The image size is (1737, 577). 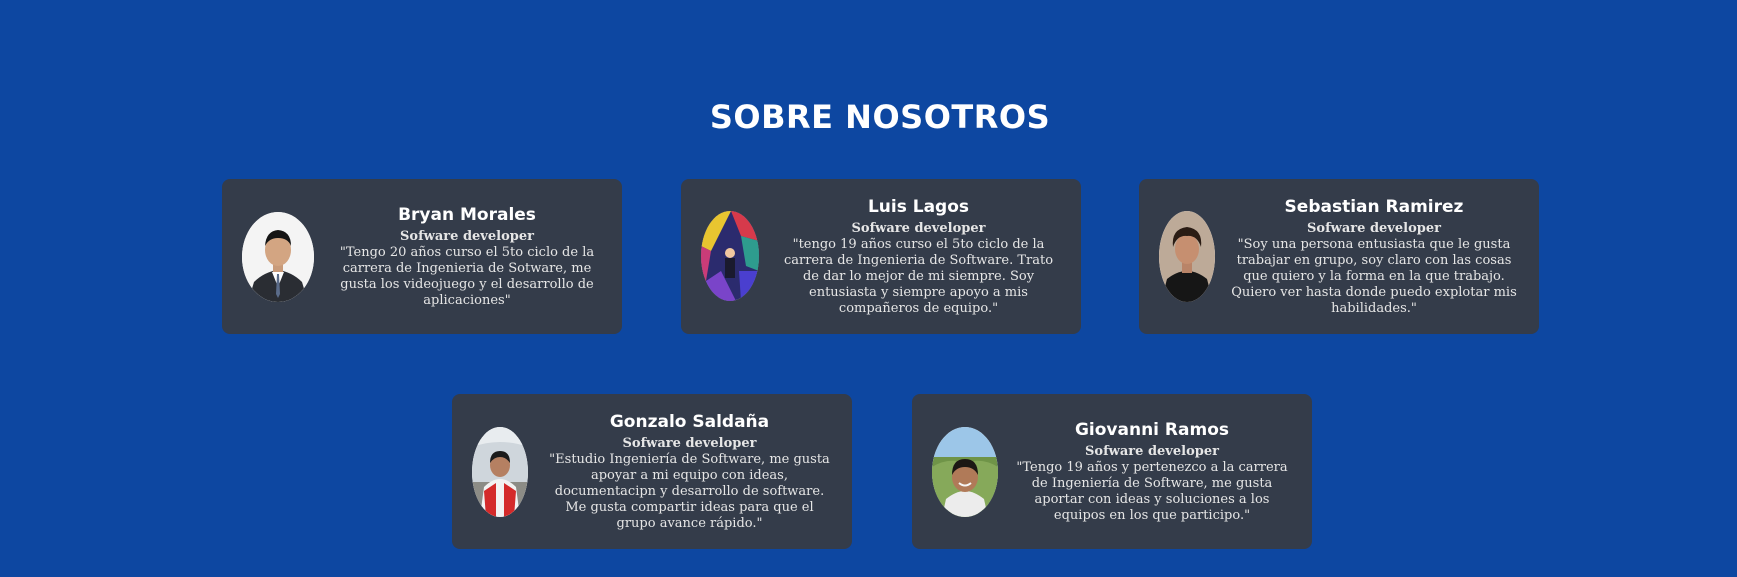 What do you see at coordinates (918, 206) in the screenshot?
I see `member-name: Luis Lagos` at bounding box center [918, 206].